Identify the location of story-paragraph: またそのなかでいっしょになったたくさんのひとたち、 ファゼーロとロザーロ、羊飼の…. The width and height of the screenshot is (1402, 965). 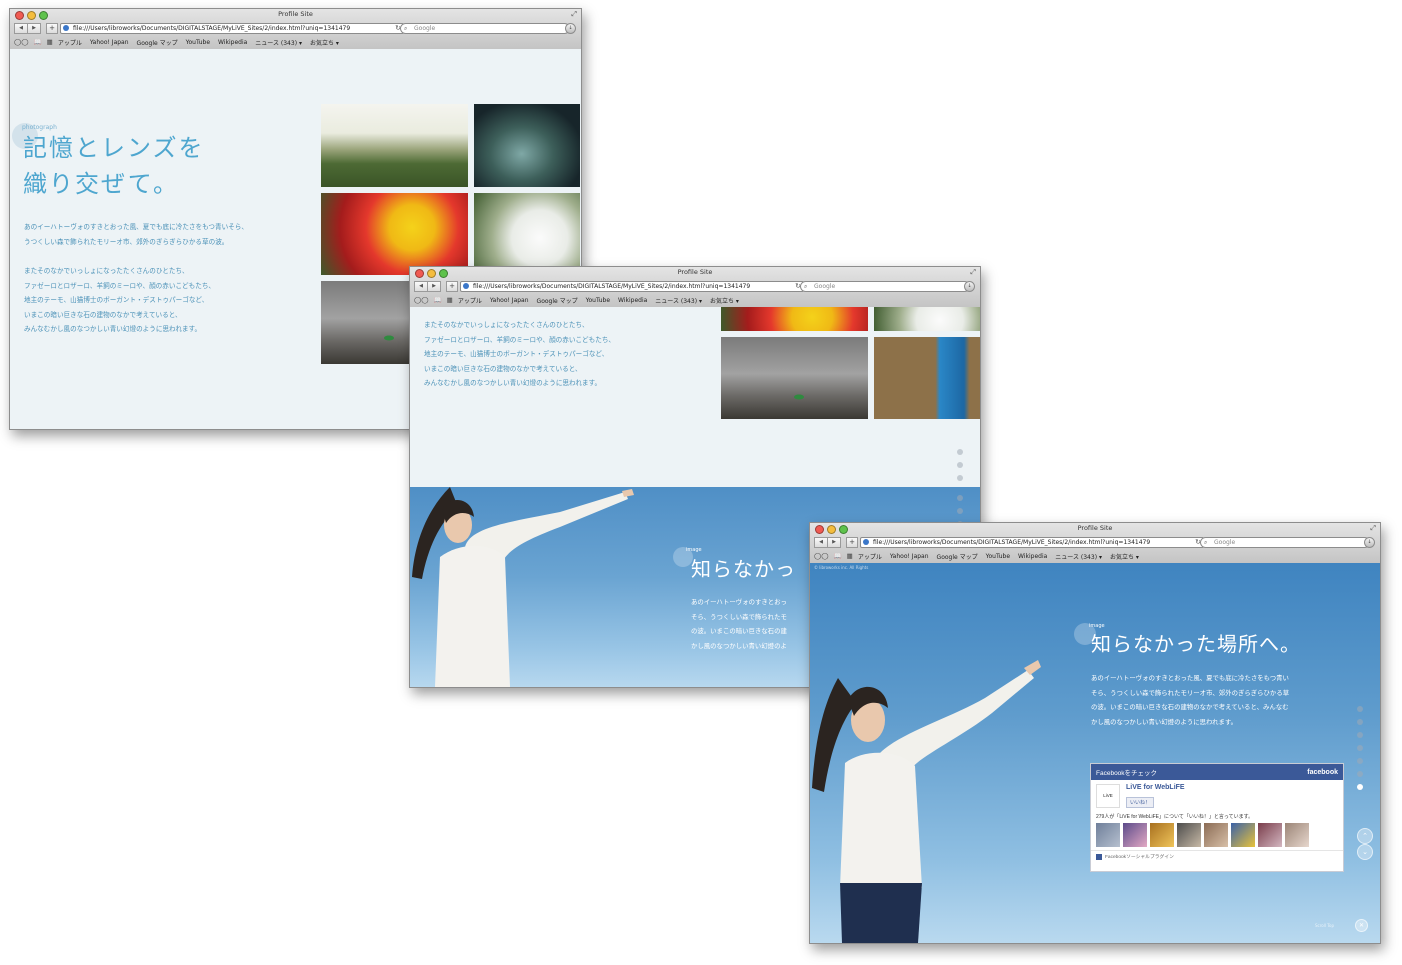
(120, 300).